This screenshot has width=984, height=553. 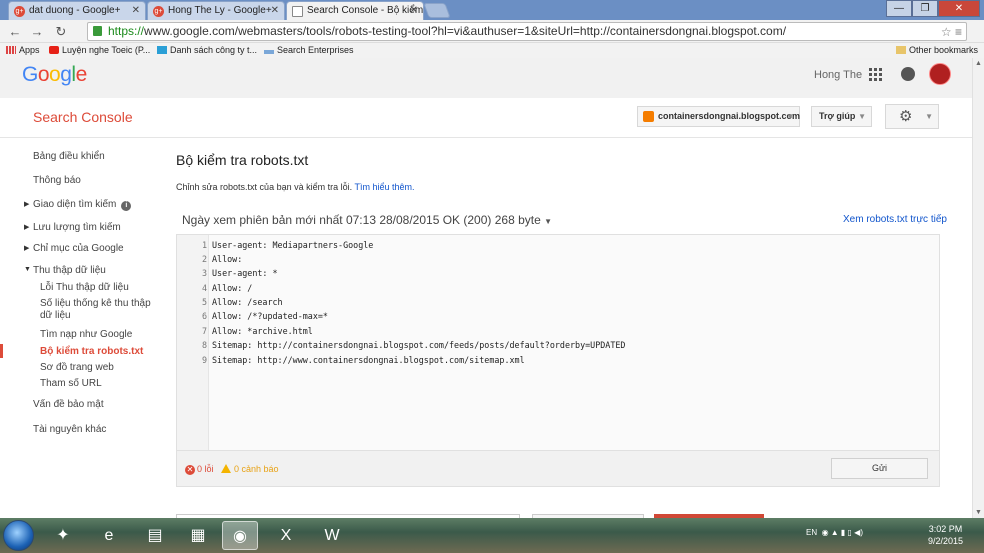 What do you see at coordinates (63, 535) in the screenshot?
I see `pinned-app-icon: ✦` at bounding box center [63, 535].